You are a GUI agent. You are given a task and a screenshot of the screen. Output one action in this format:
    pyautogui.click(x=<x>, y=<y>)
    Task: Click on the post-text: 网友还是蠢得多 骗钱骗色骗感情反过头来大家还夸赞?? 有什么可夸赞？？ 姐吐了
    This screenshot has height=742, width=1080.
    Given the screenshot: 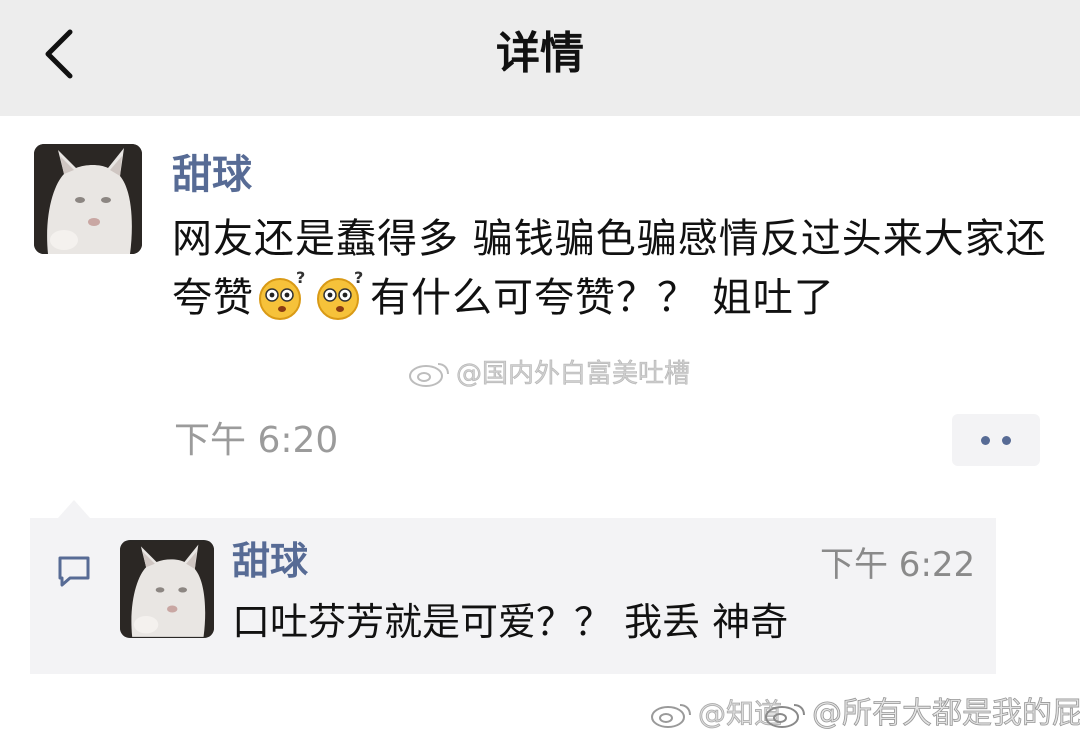 What is the action you would take?
    pyautogui.click(x=612, y=269)
    